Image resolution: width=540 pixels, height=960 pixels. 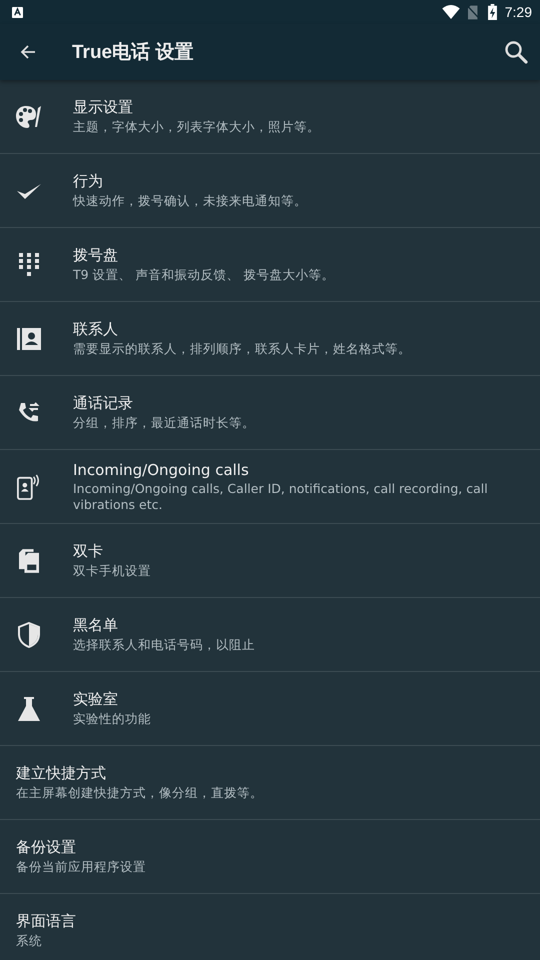 What do you see at coordinates (29, 338) in the screenshot?
I see `contact-card-icon` at bounding box center [29, 338].